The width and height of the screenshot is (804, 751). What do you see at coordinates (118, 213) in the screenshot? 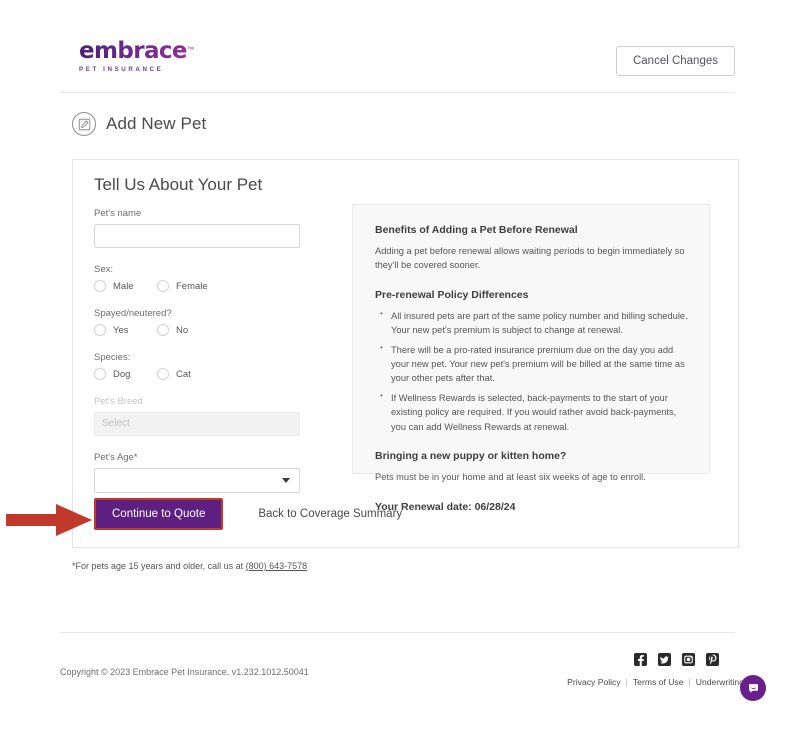
I see `pet-name-label: Pet's name` at bounding box center [118, 213].